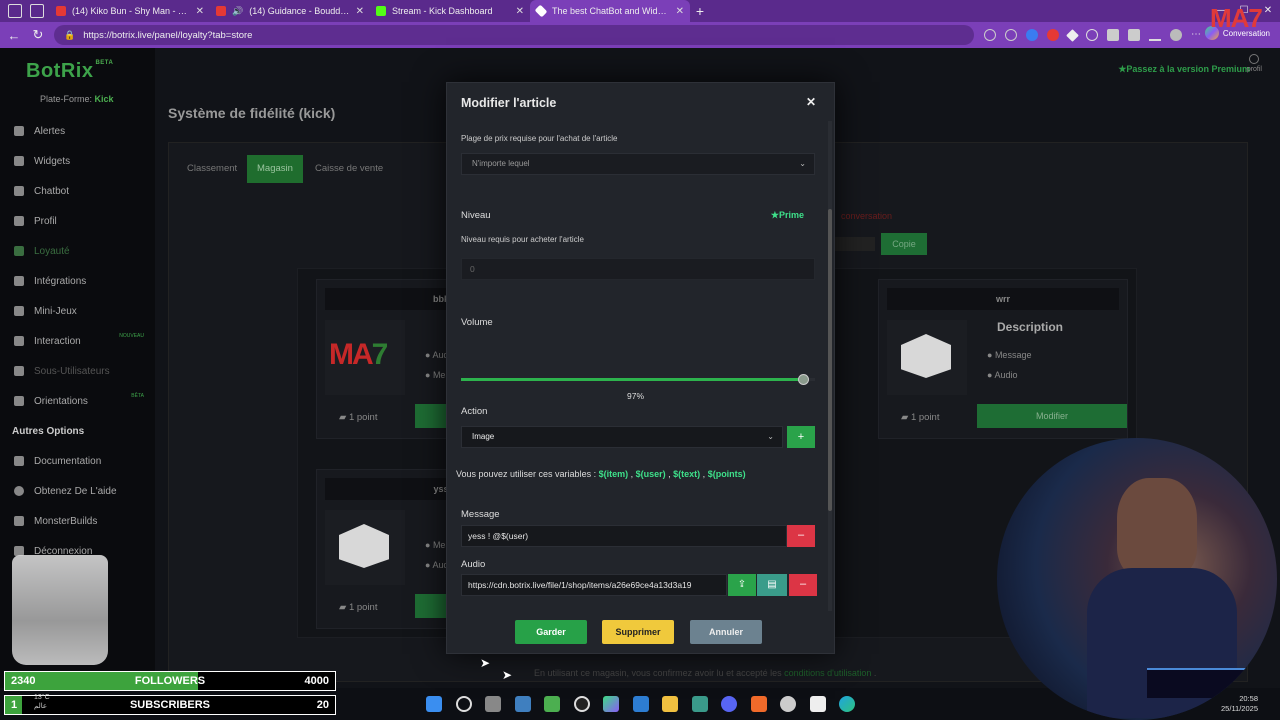  What do you see at coordinates (847, 704) in the screenshot?
I see `edge-icon` at bounding box center [847, 704].